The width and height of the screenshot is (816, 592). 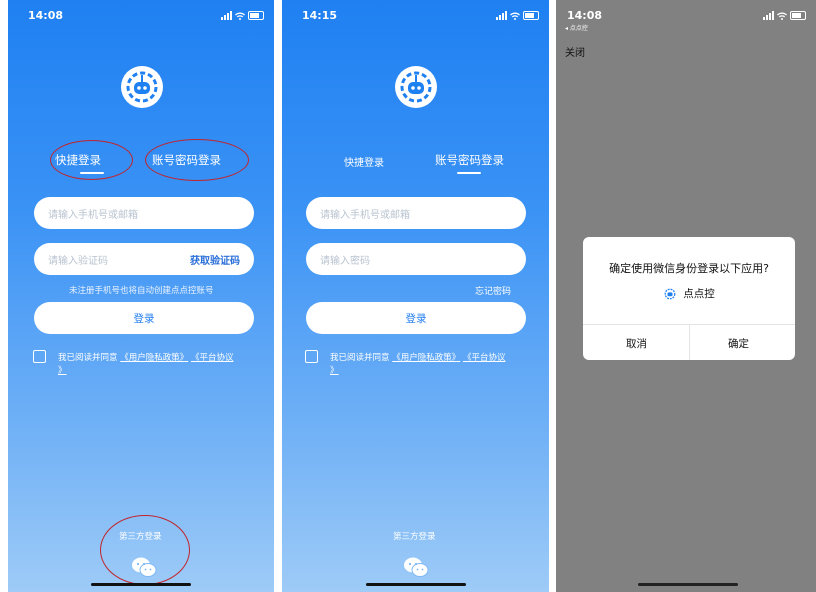 What do you see at coordinates (738, 343) in the screenshot?
I see `confirm-button: 确定` at bounding box center [738, 343].